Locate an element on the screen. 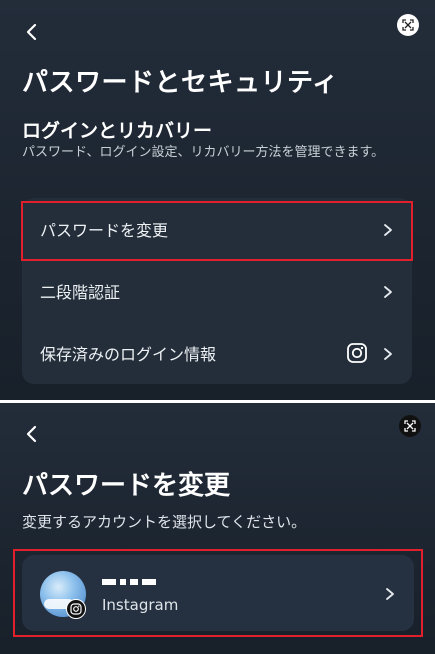 Image resolution: width=435 pixels, height=654 pixels. account-name-redacted is located at coordinates (131, 581).